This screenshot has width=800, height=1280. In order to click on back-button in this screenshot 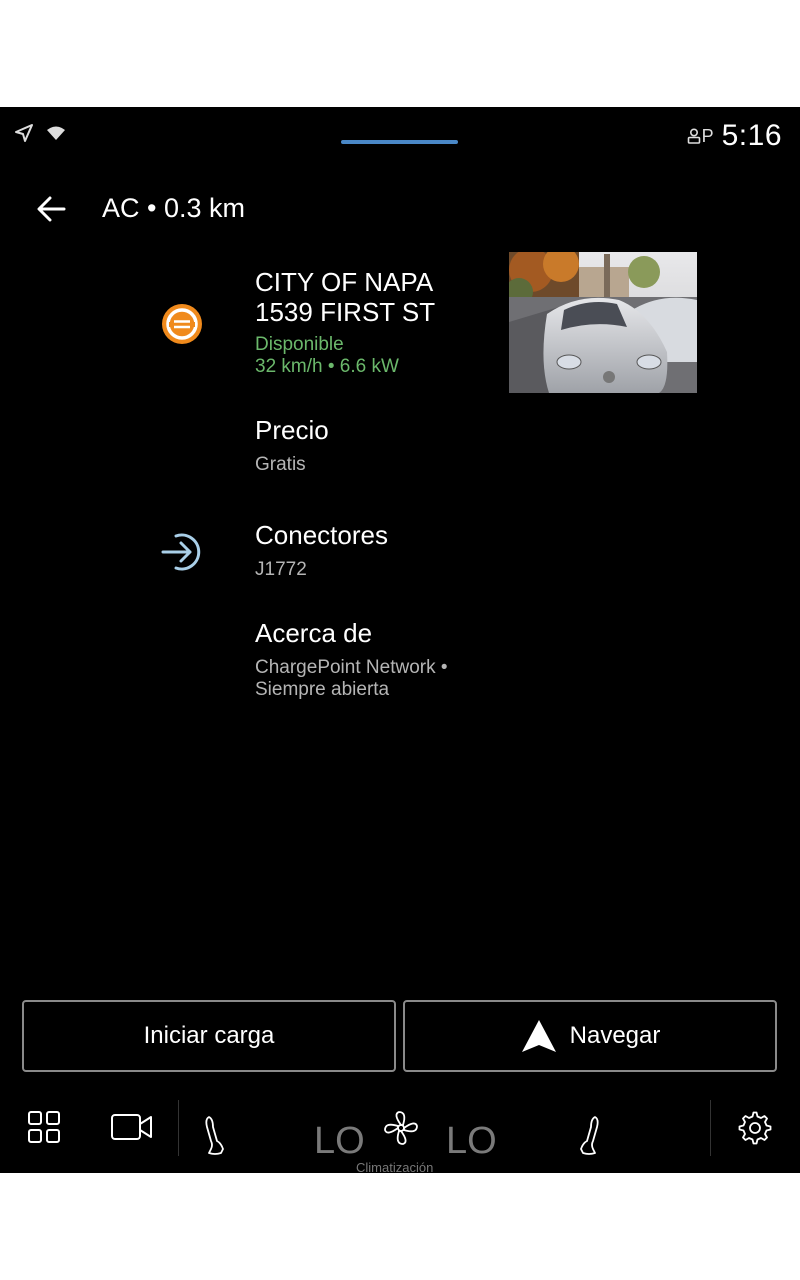, I will do `click(51, 209)`.